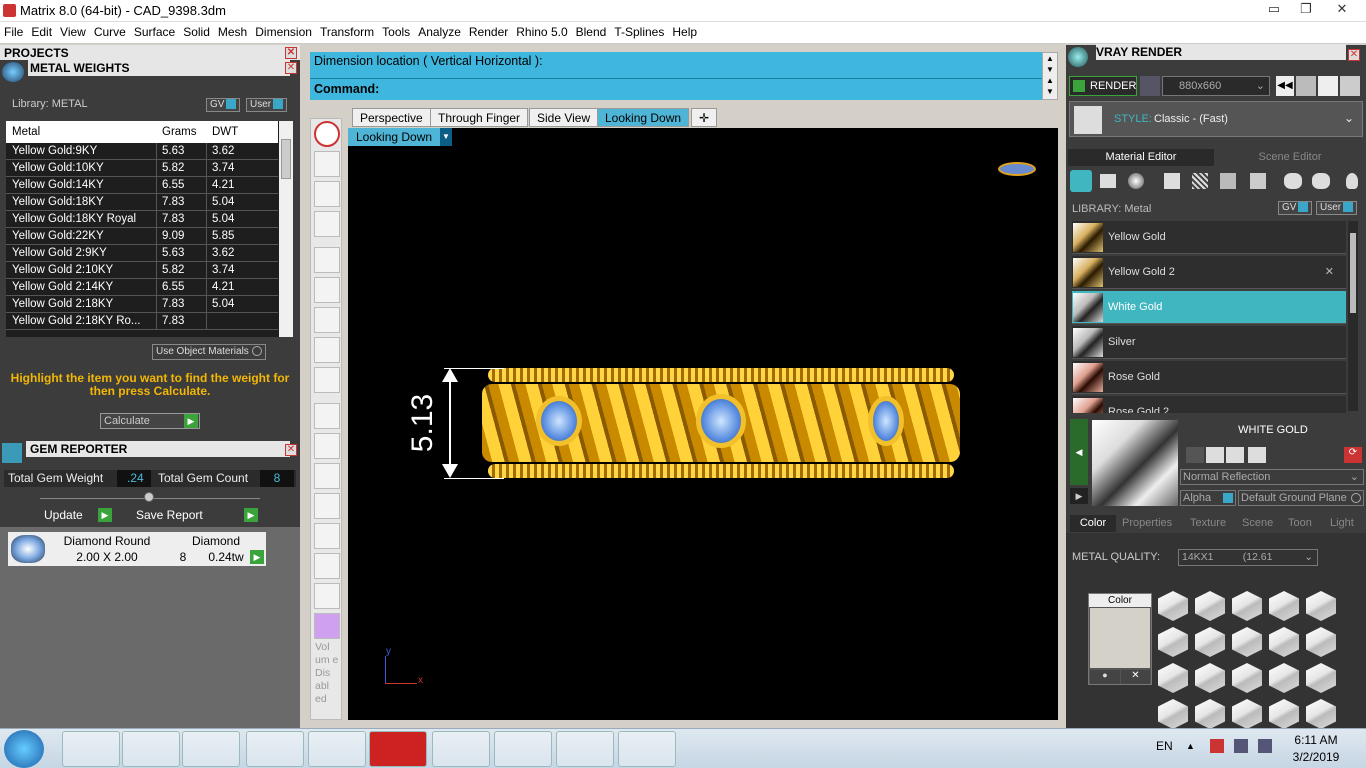 This screenshot has height=768, width=1366. I want to click on vray-close-icon: ✕, so click(1354, 55).